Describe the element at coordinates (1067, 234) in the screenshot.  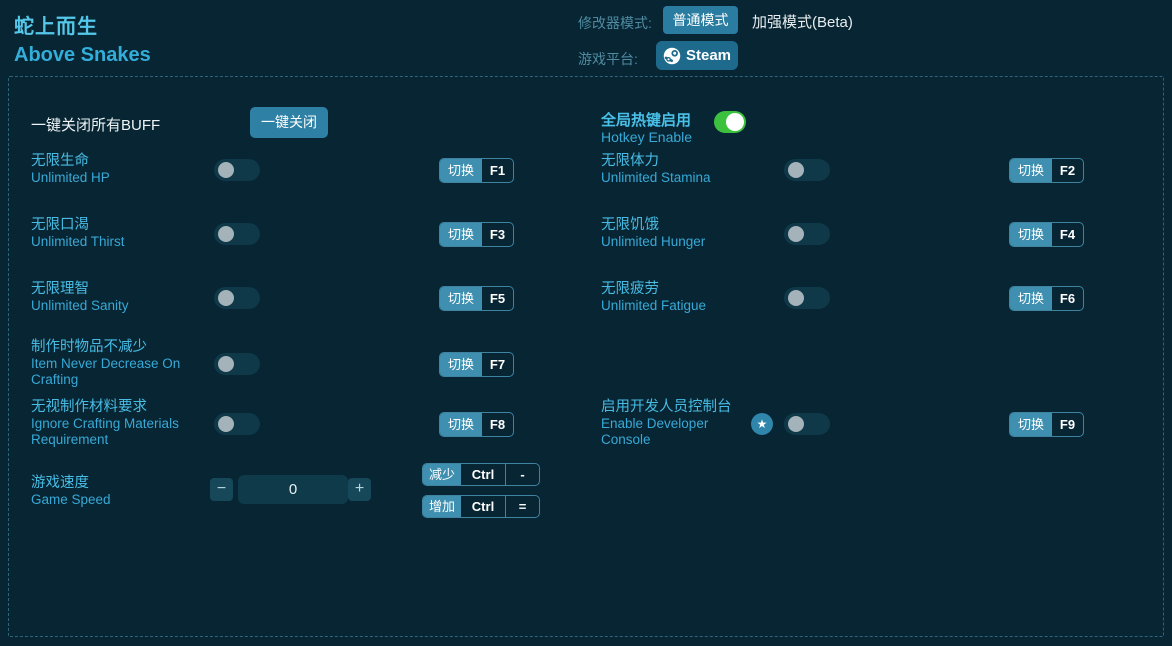
I see `hotkey-key: F4` at that location.